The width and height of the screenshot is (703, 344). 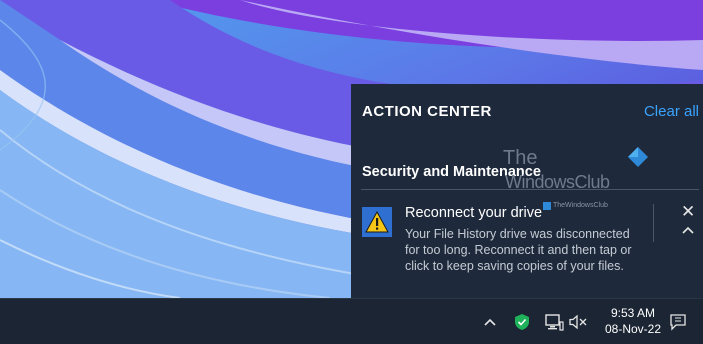 I want to click on taskbar: 9:53 AM 08-Nov-22, so click(x=351, y=321).